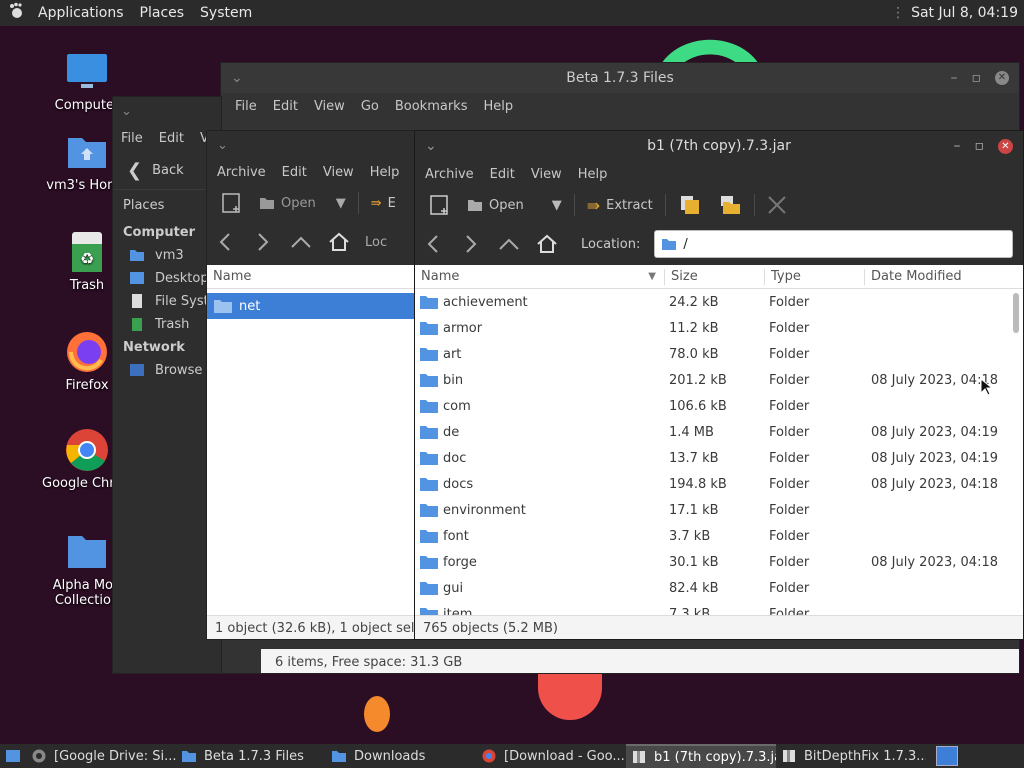 The width and height of the screenshot is (1024, 768). I want to click on cell-name: environment, so click(540, 510).